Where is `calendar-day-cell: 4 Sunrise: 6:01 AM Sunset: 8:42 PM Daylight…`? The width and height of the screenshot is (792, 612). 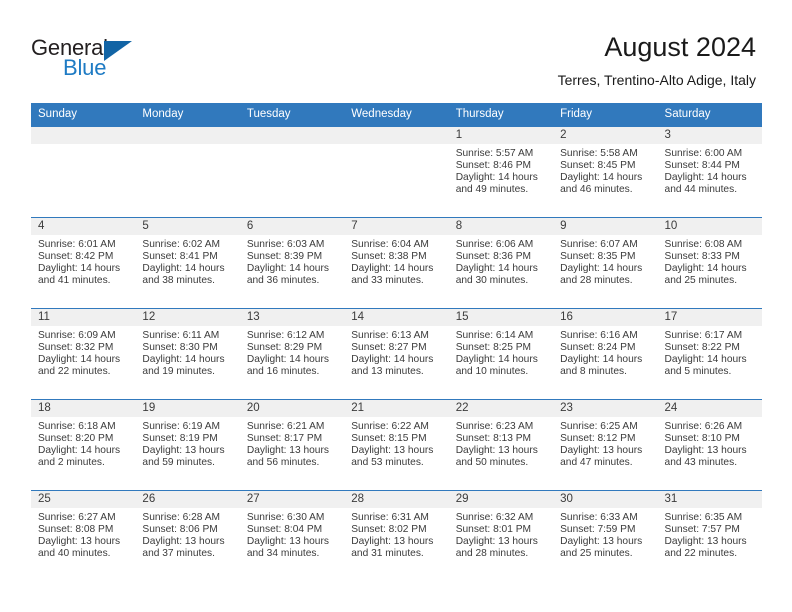 calendar-day-cell: 4 Sunrise: 6:01 AM Sunset: 8:42 PM Daylight… is located at coordinates (83, 263).